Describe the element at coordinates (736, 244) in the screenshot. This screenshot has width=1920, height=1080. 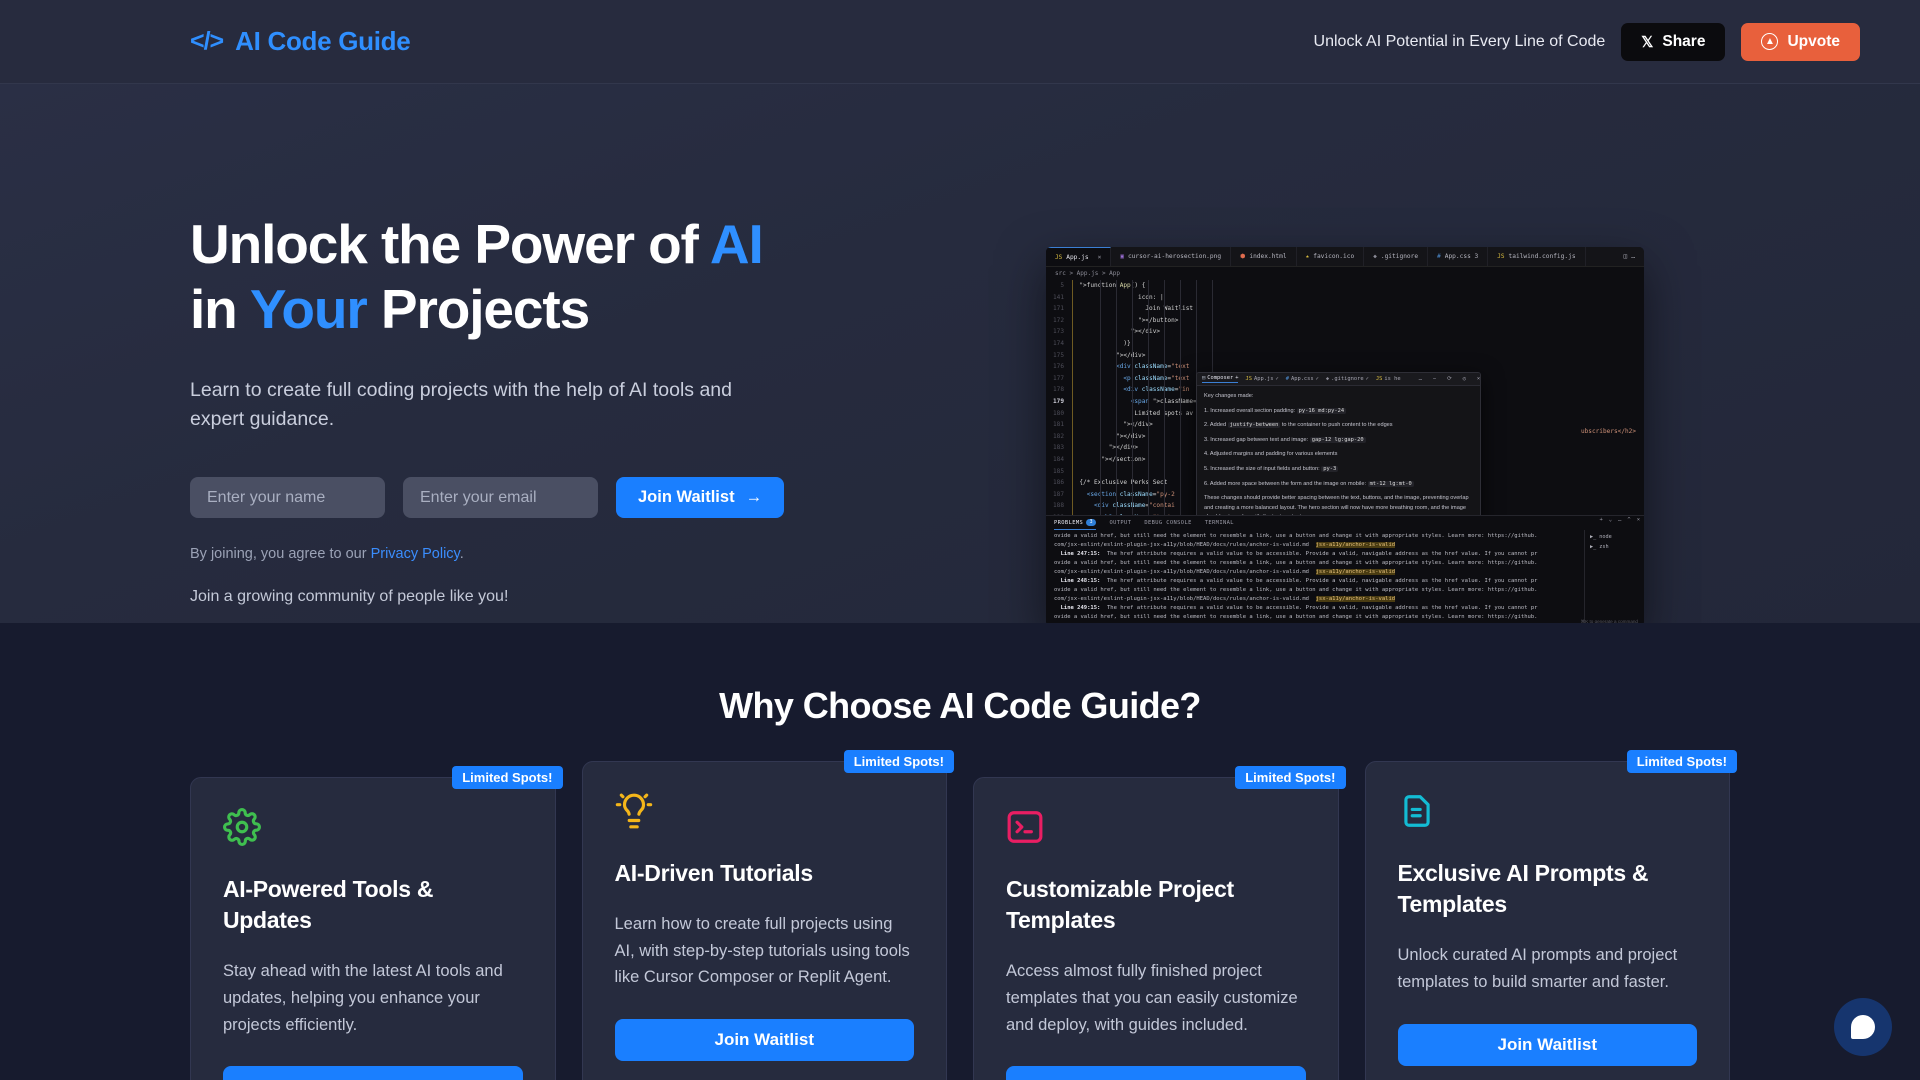
I see `hero-title-accent-ai: AI` at that location.